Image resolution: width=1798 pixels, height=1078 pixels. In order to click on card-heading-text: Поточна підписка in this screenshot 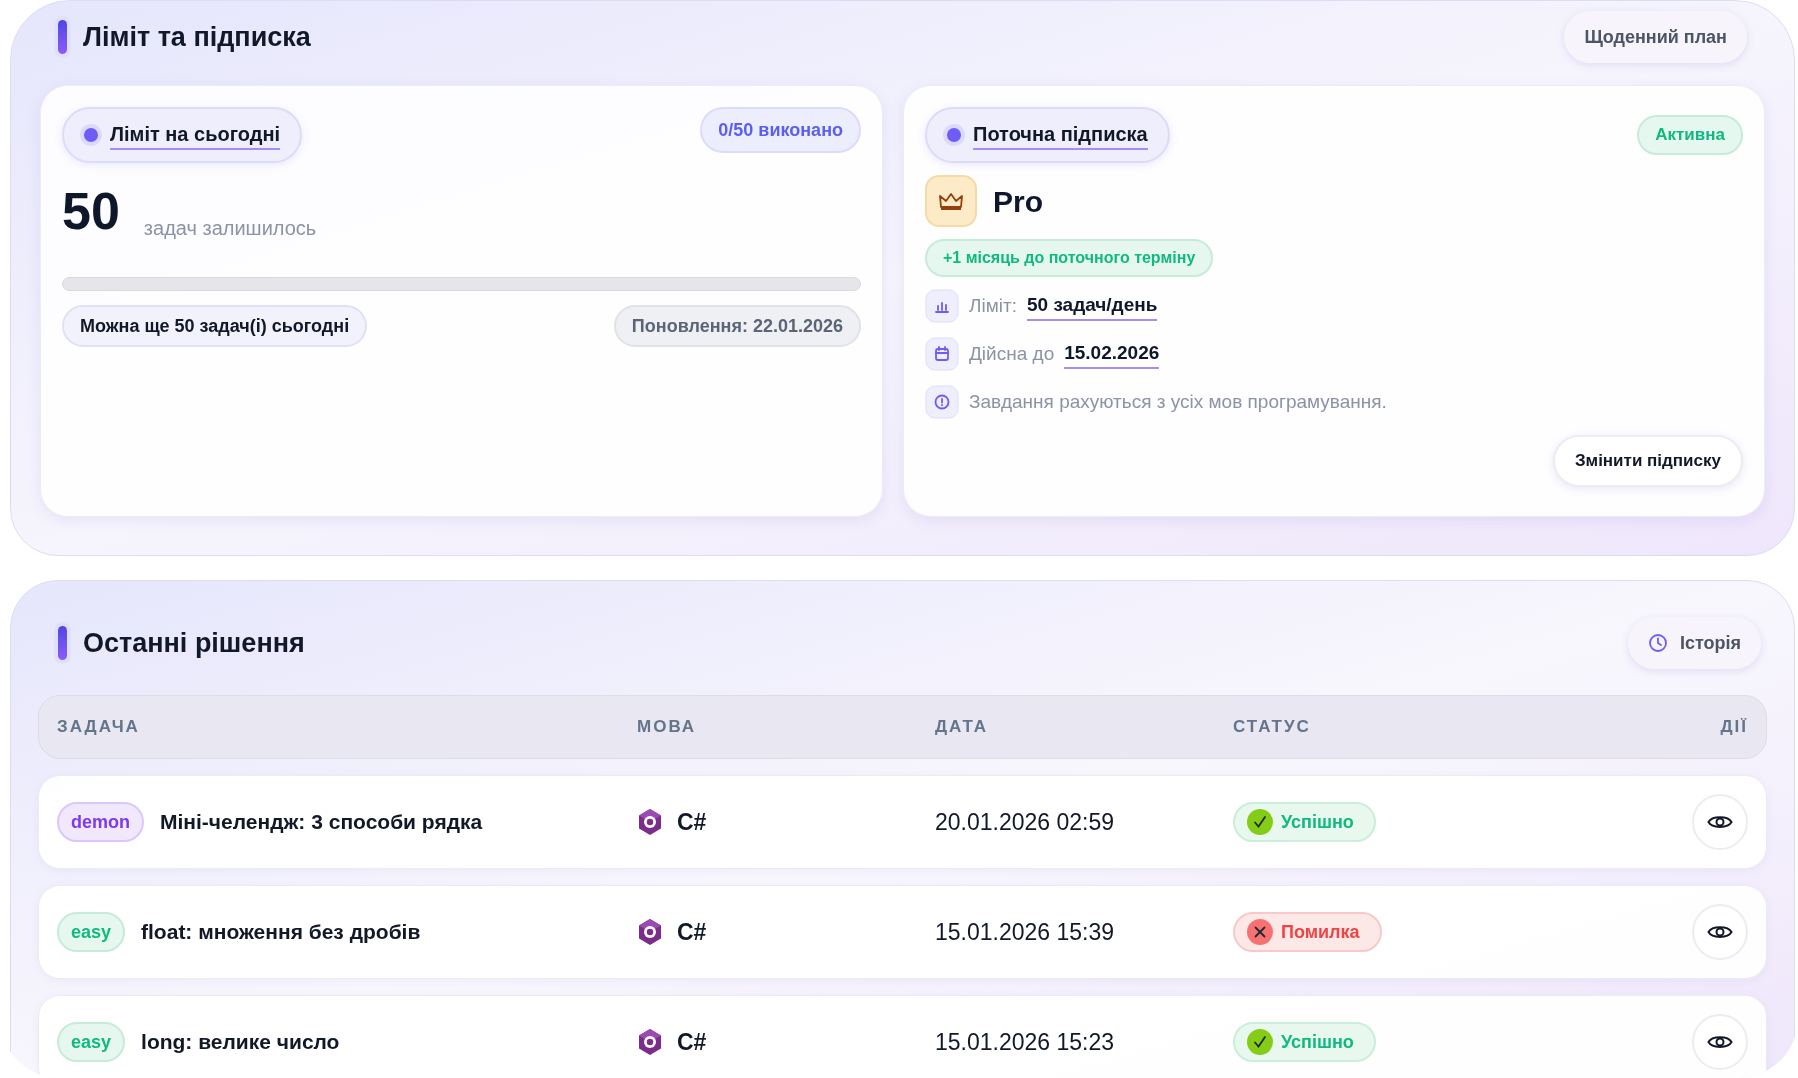, I will do `click(1060, 135)`.